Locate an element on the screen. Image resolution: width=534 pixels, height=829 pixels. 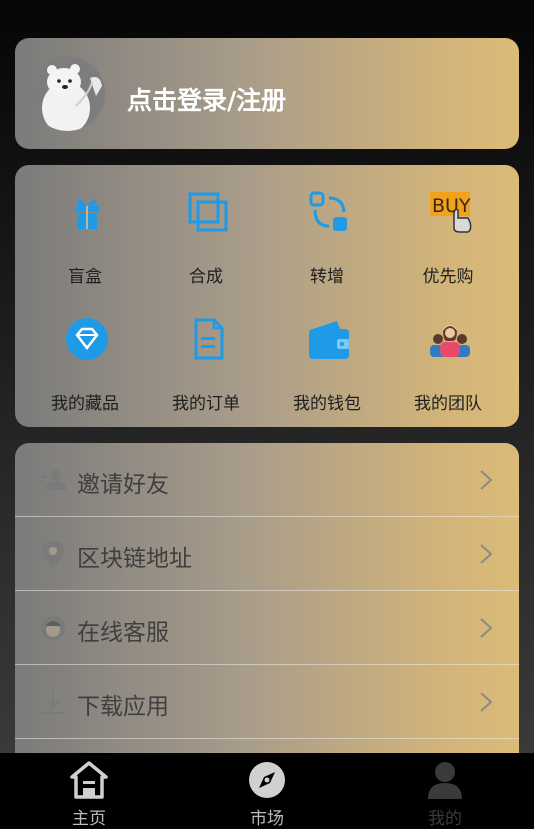
shortcut-label: 合成 is located at coordinates (206, 277).